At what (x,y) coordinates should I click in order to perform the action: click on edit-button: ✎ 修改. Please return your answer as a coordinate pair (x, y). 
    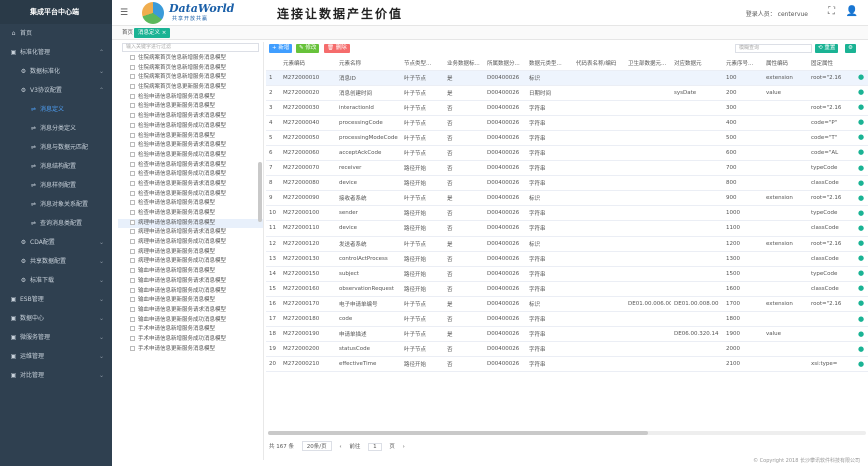
    Looking at the image, I should click on (308, 48).